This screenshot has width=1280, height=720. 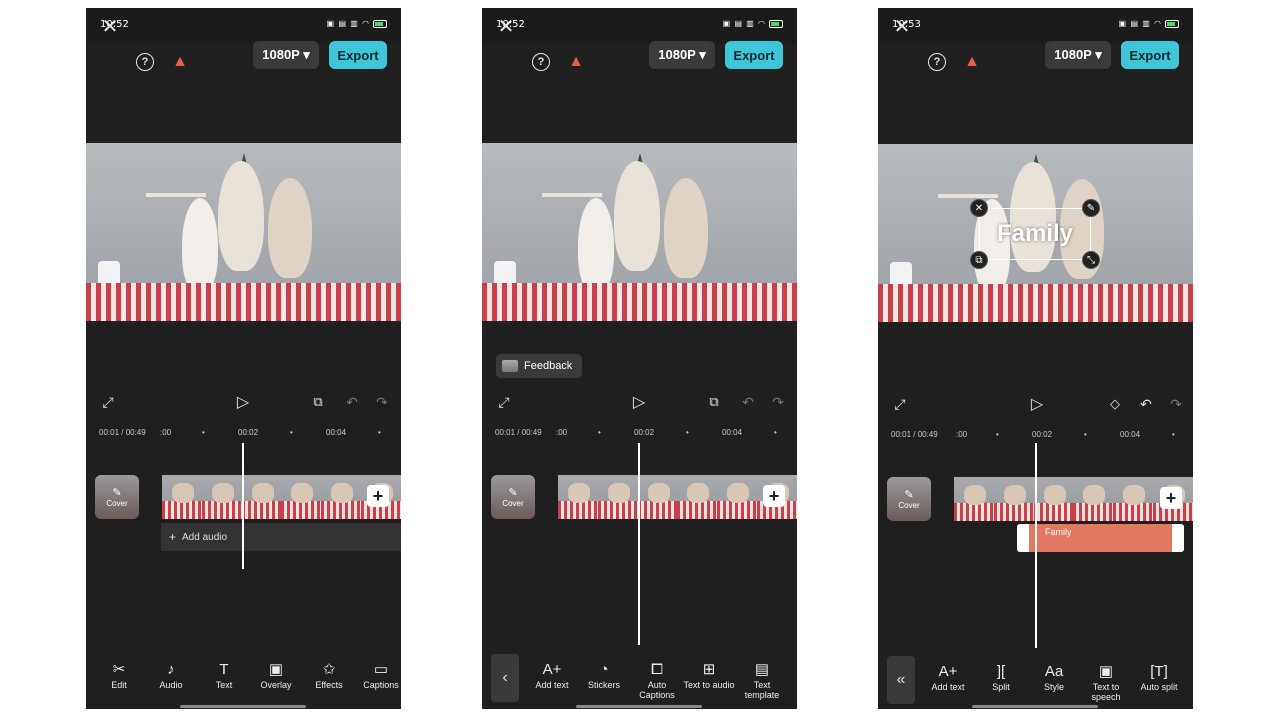 What do you see at coordinates (380, 23) in the screenshot?
I see `battery-icon` at bounding box center [380, 23].